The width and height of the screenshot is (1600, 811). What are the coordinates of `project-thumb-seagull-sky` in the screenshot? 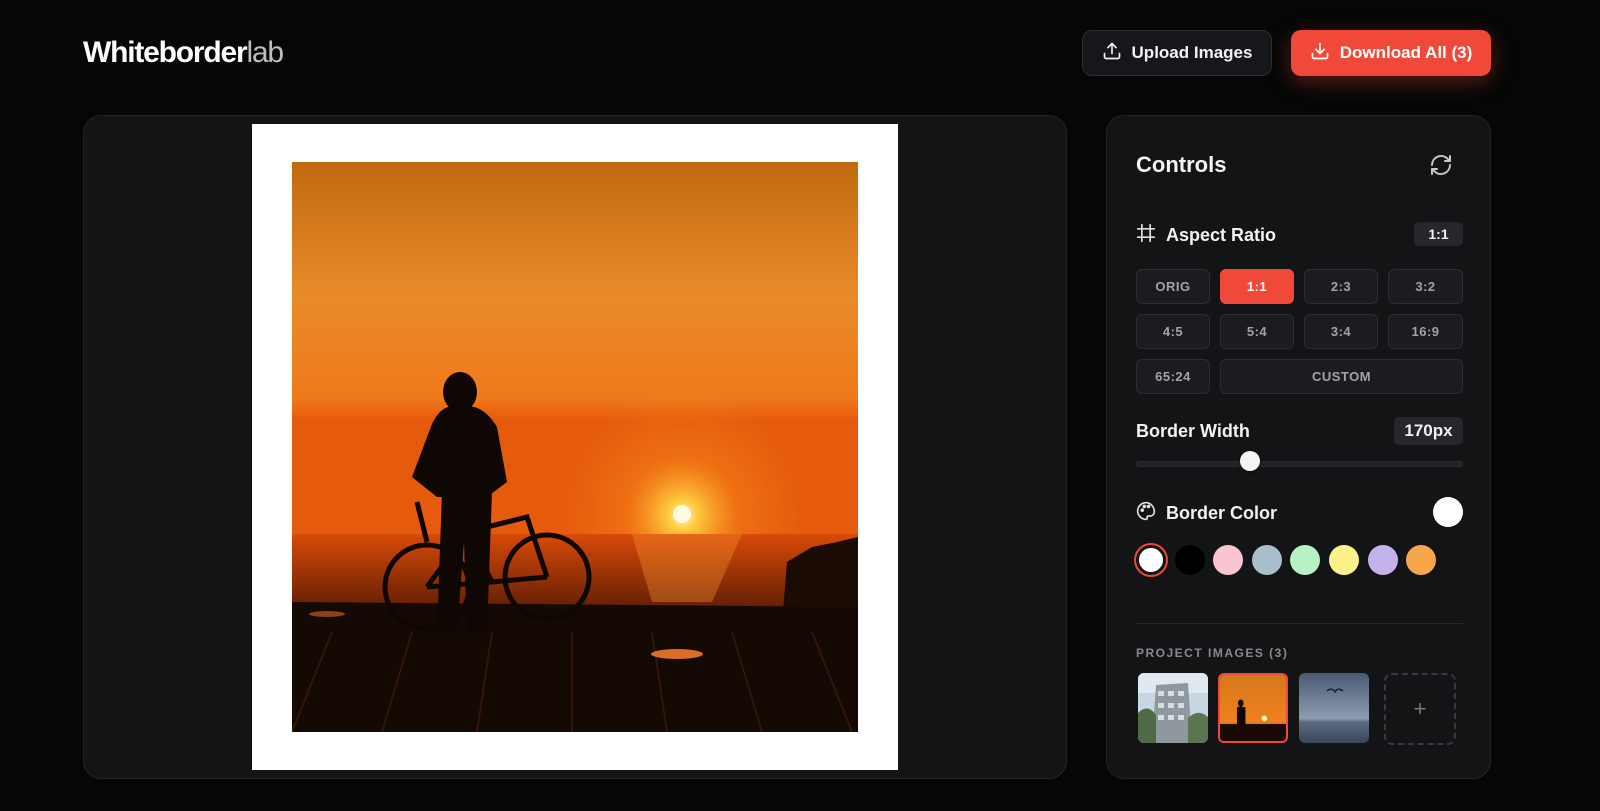 It's located at (1334, 708).